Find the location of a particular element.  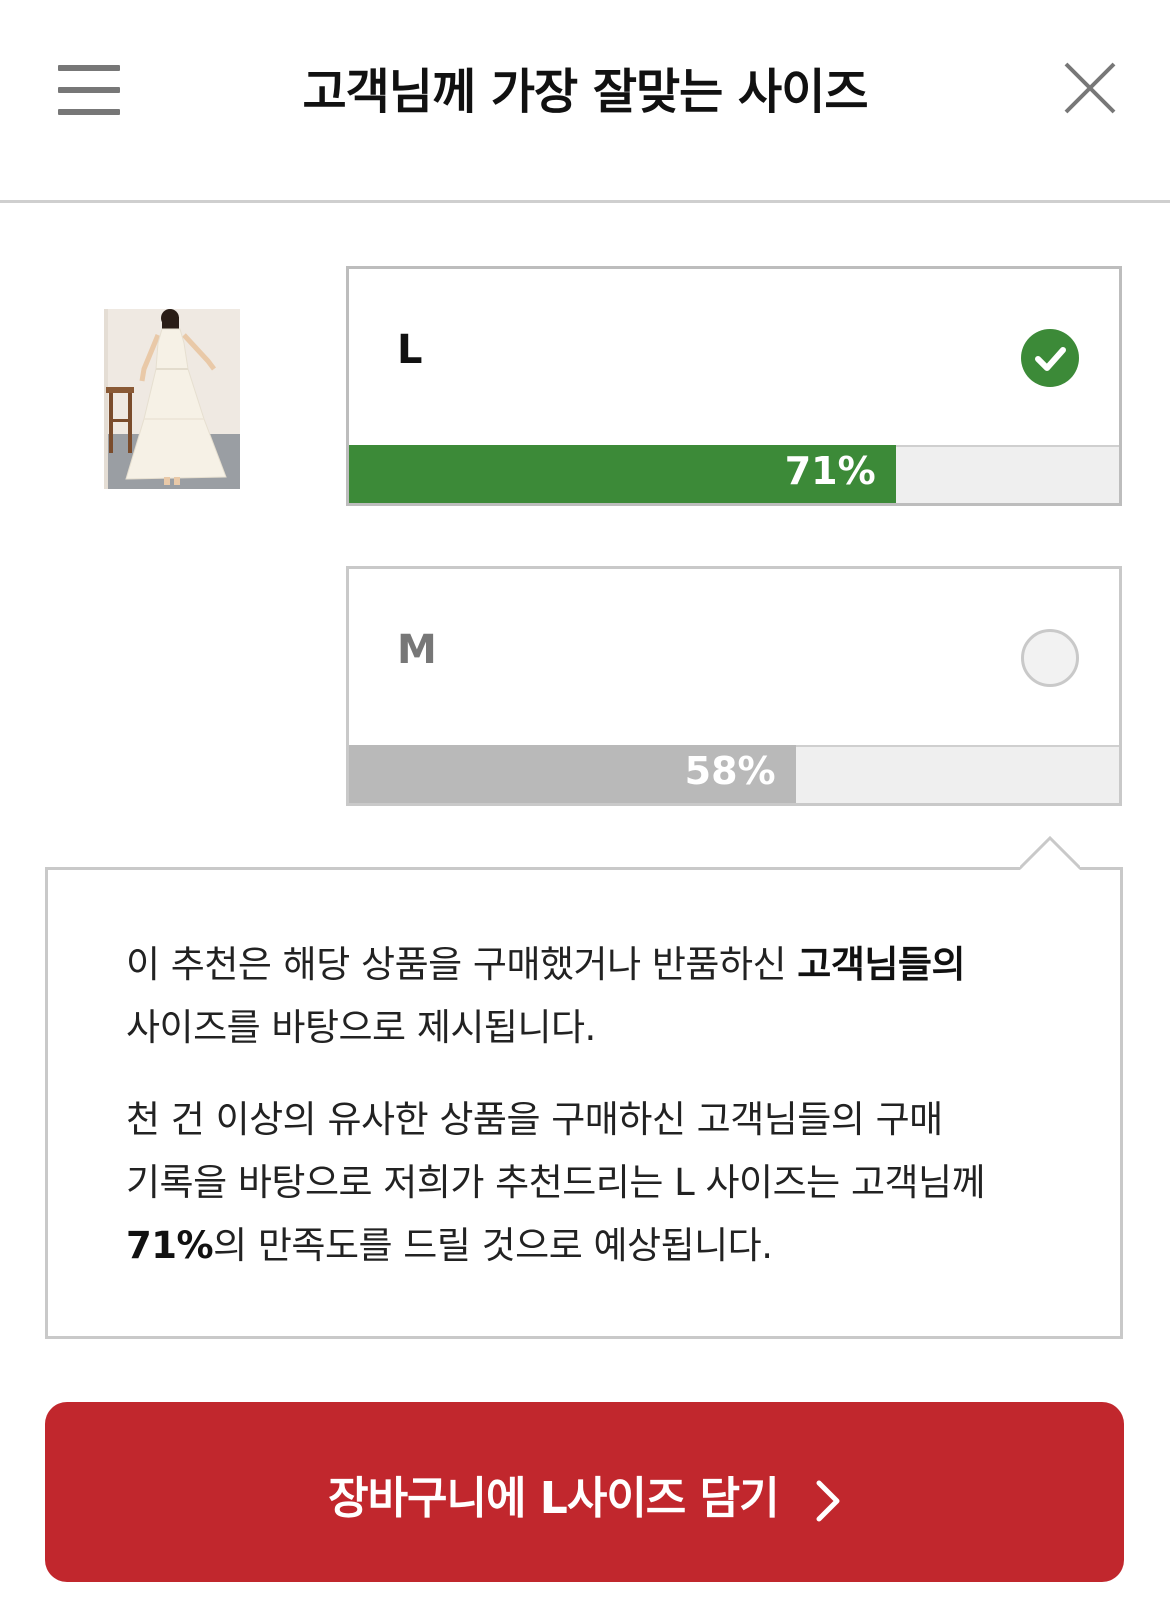

fit-percentage-fill: 71% is located at coordinates (622, 474).